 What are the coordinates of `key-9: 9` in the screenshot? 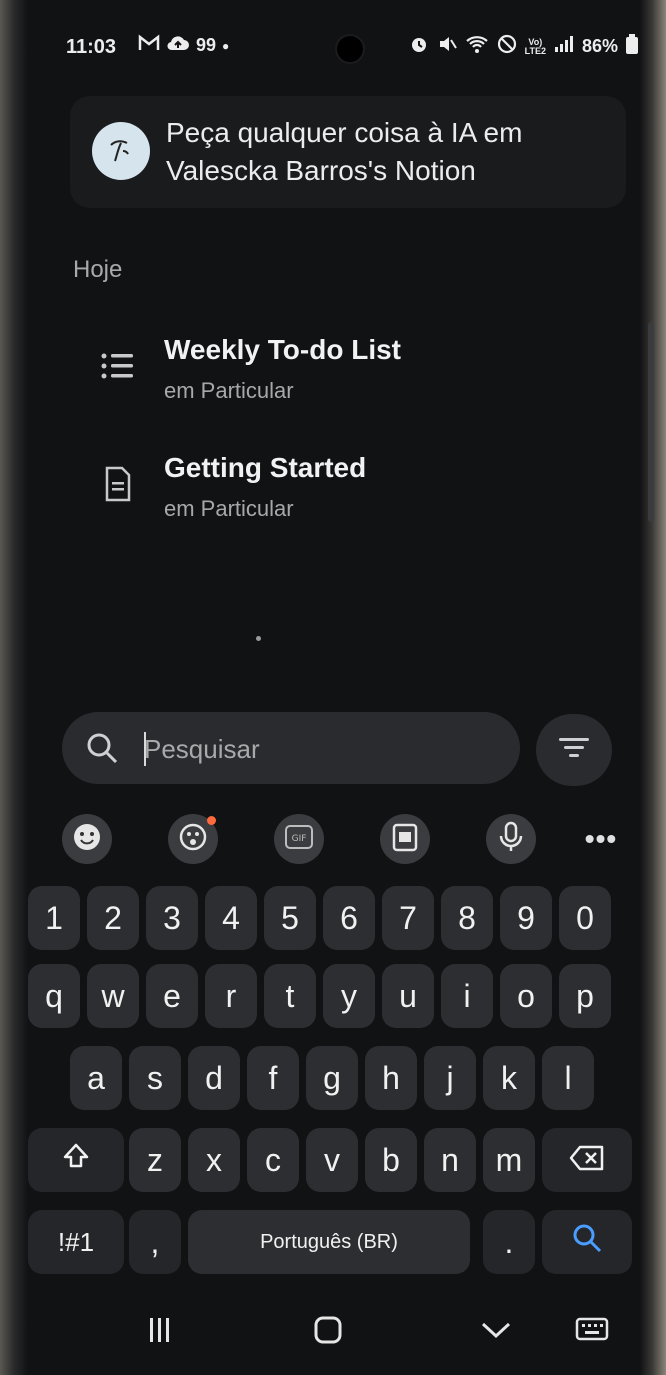 It's located at (526, 918).